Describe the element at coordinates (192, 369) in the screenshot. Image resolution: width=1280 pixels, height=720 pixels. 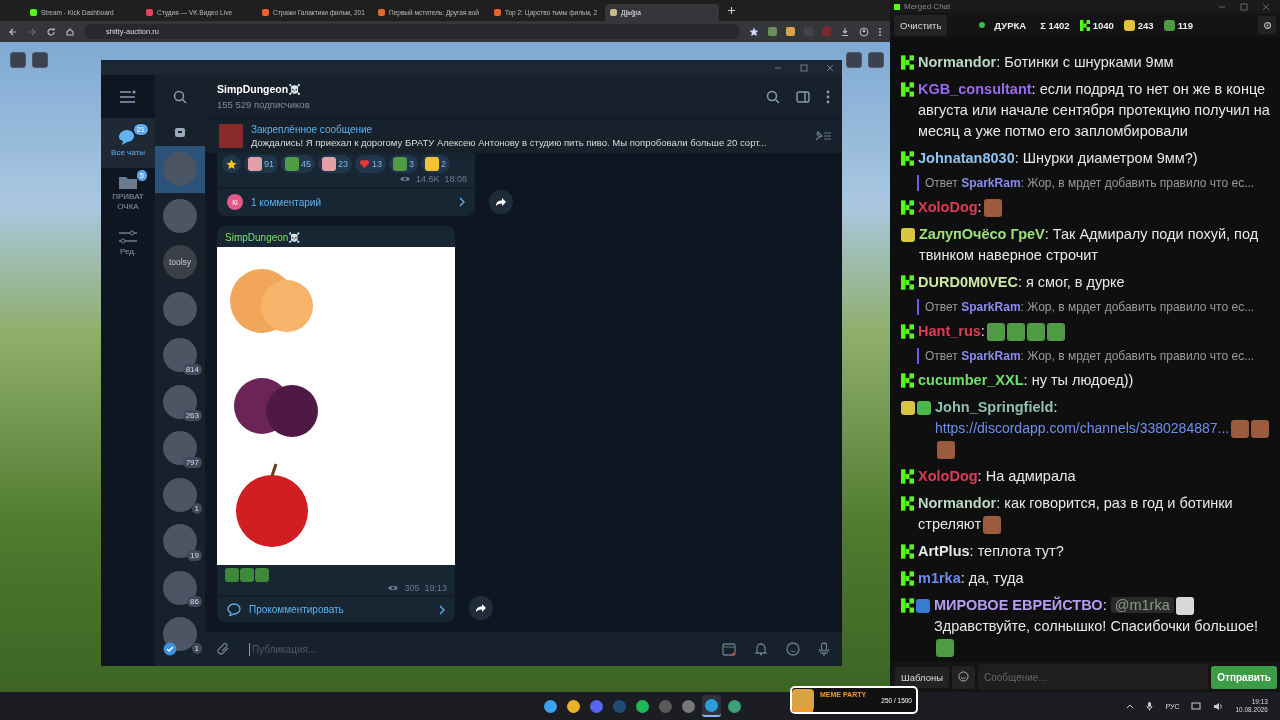
I see `unread-badge: 814` at that location.